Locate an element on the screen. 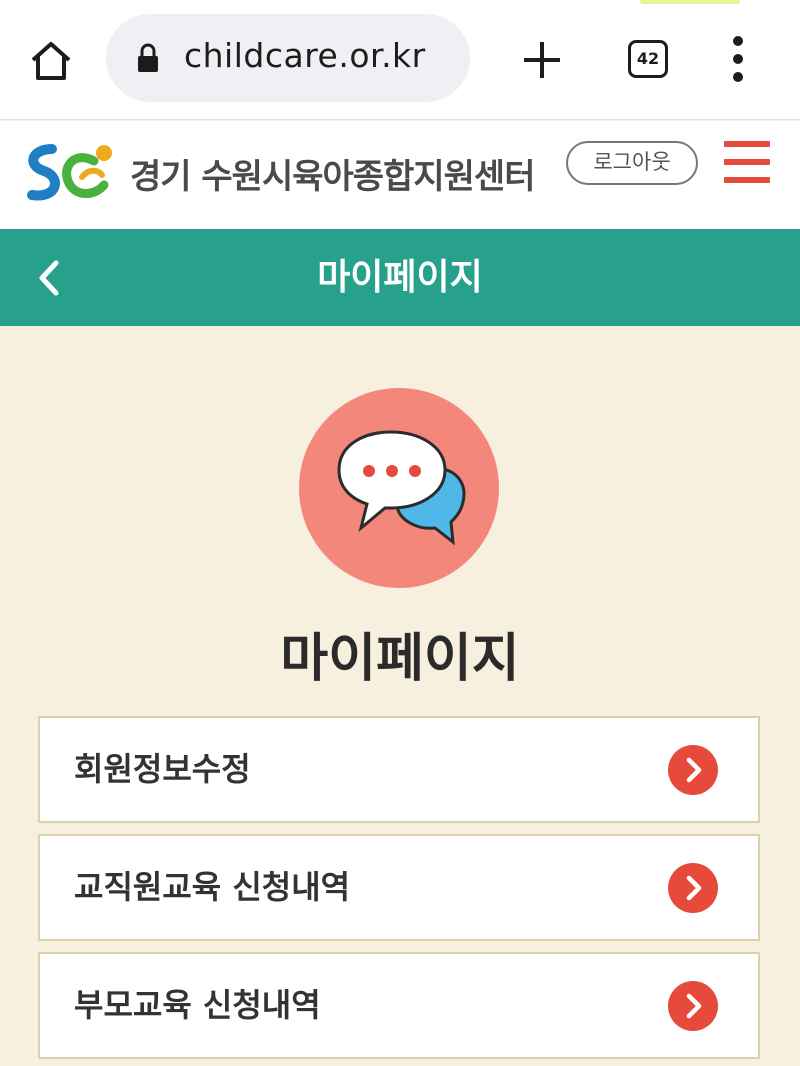 This screenshot has width=800, height=1066. browser-toolbar: childcare.or.kr 42 is located at coordinates (400, 60).